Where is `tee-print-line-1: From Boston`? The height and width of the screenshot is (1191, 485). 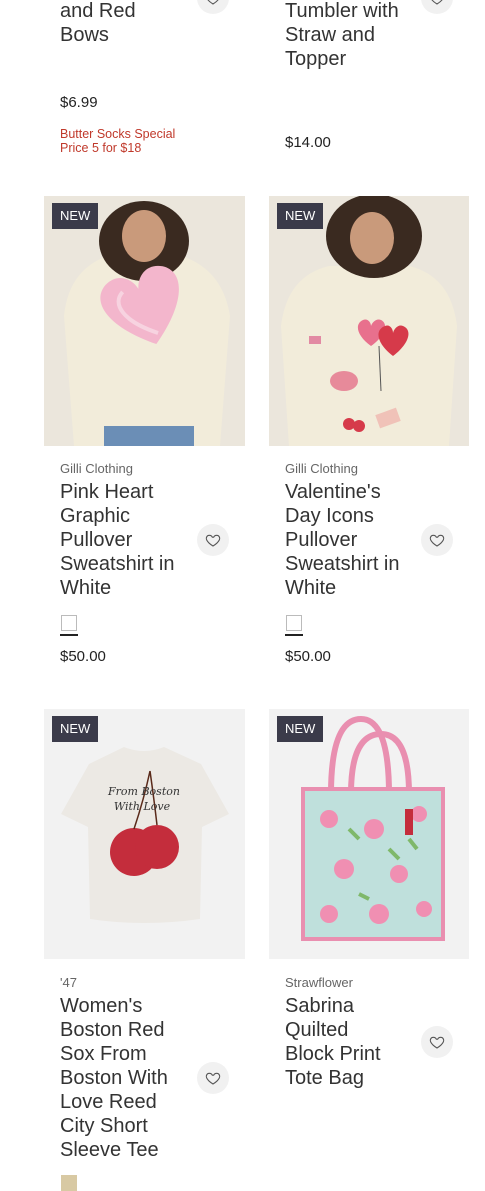
tee-print-line-1: From Boston is located at coordinates (143, 791).